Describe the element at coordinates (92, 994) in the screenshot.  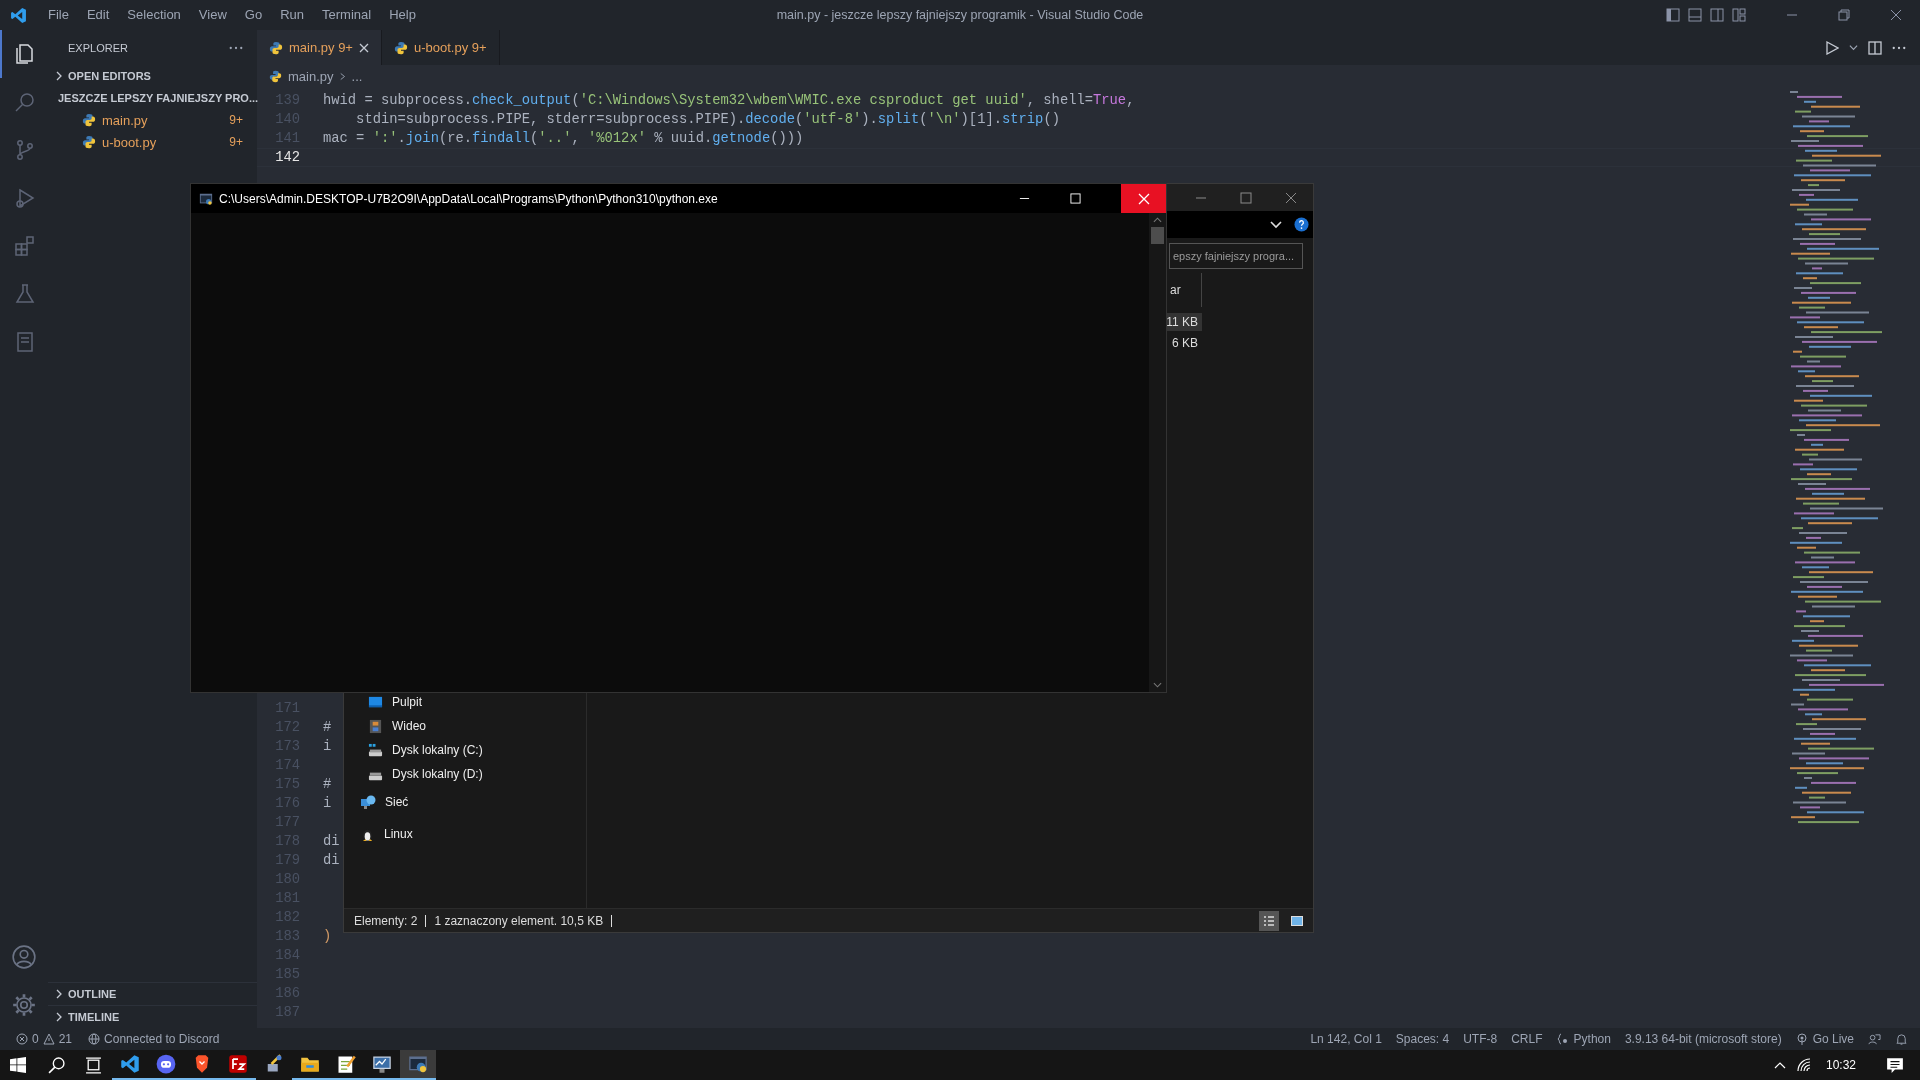
I see `section-header: OUTLINE` at that location.